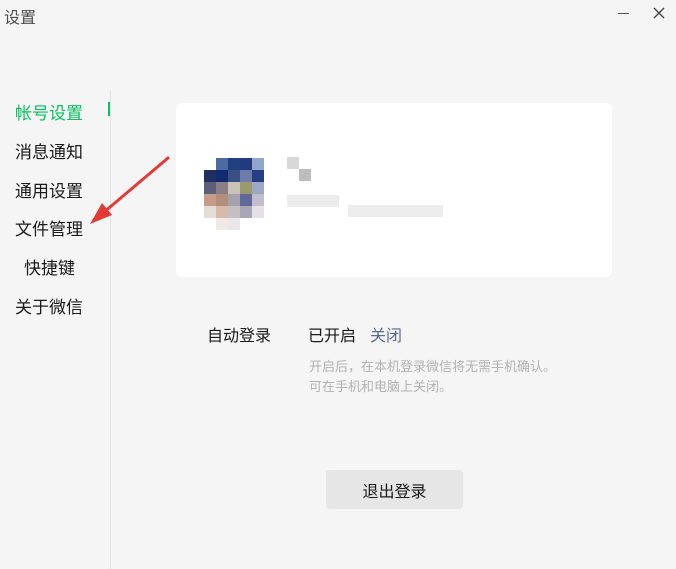 The height and width of the screenshot is (569, 676). Describe the element at coordinates (109, 109) in the screenshot. I see `active-indicator` at that location.